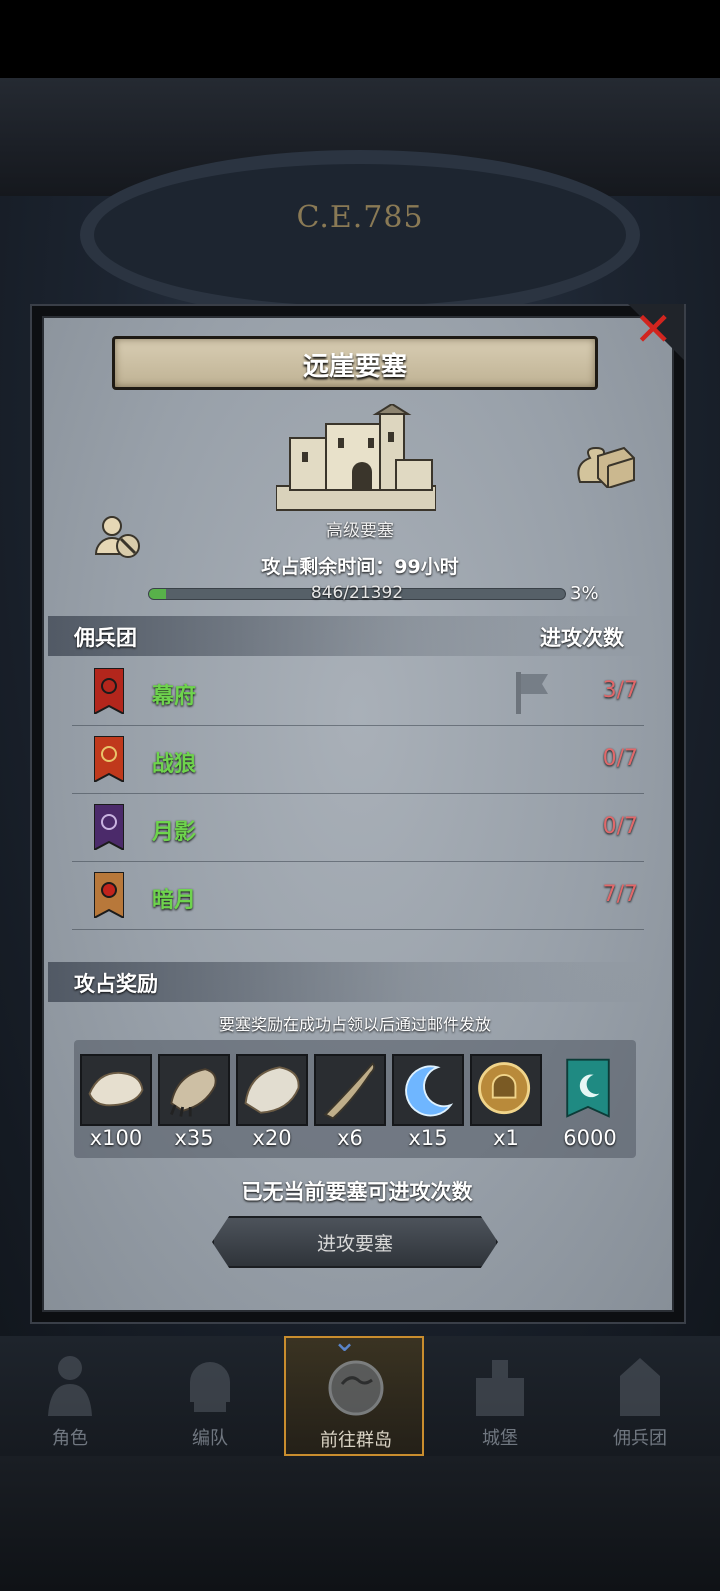 The width and height of the screenshot is (720, 1591). What do you see at coordinates (620, 894) in the screenshot?
I see `attempt-count: 7/7` at bounding box center [620, 894].